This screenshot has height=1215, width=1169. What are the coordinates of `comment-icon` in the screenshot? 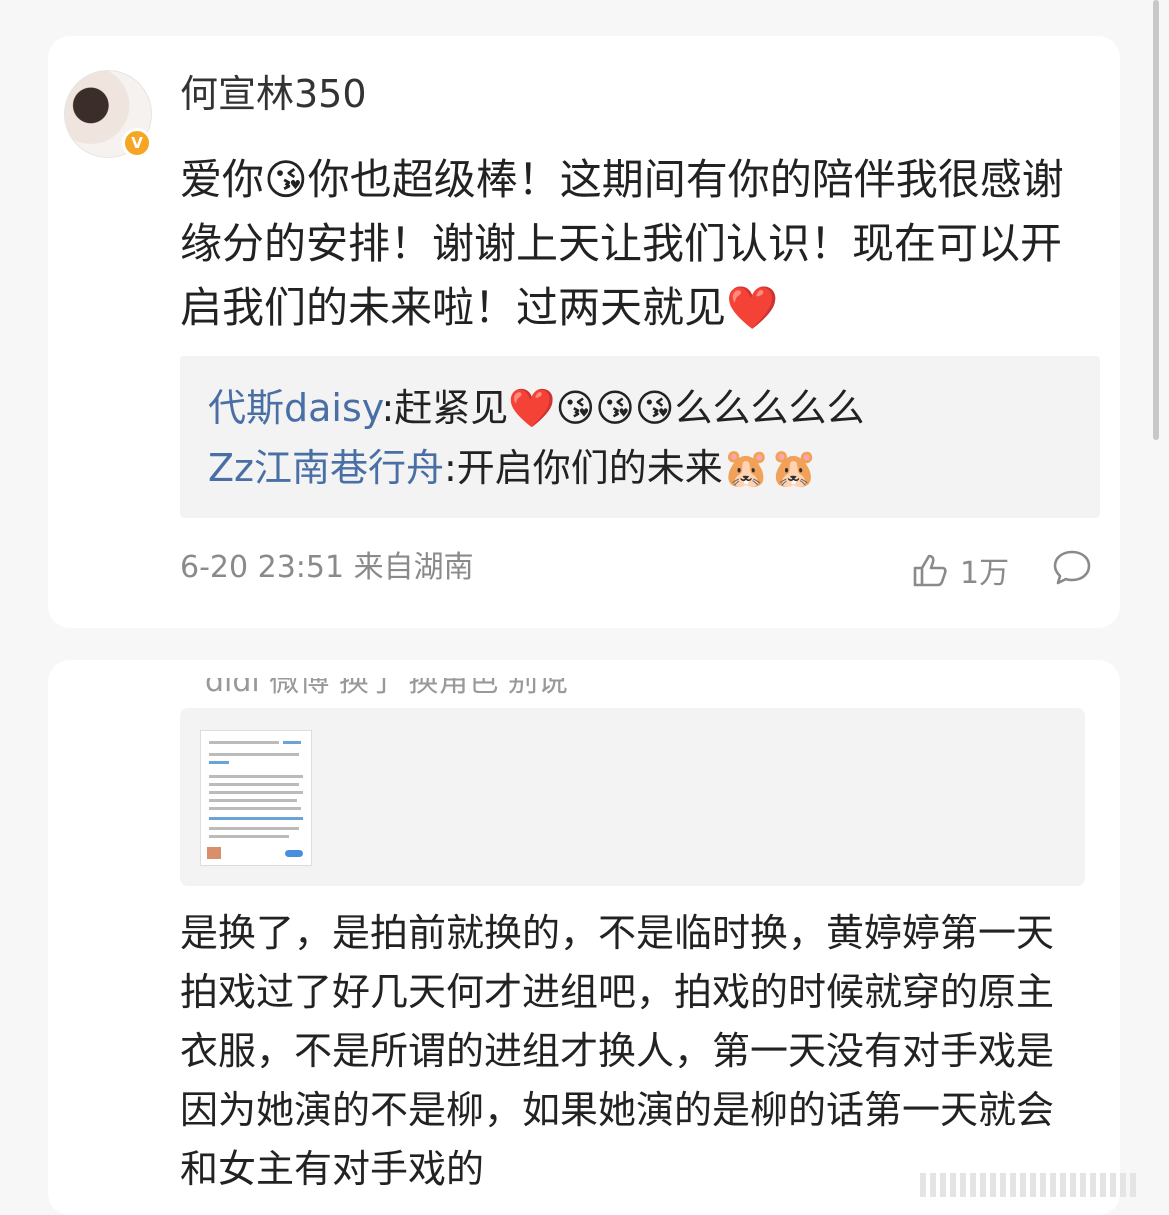 It's located at (1072, 567).